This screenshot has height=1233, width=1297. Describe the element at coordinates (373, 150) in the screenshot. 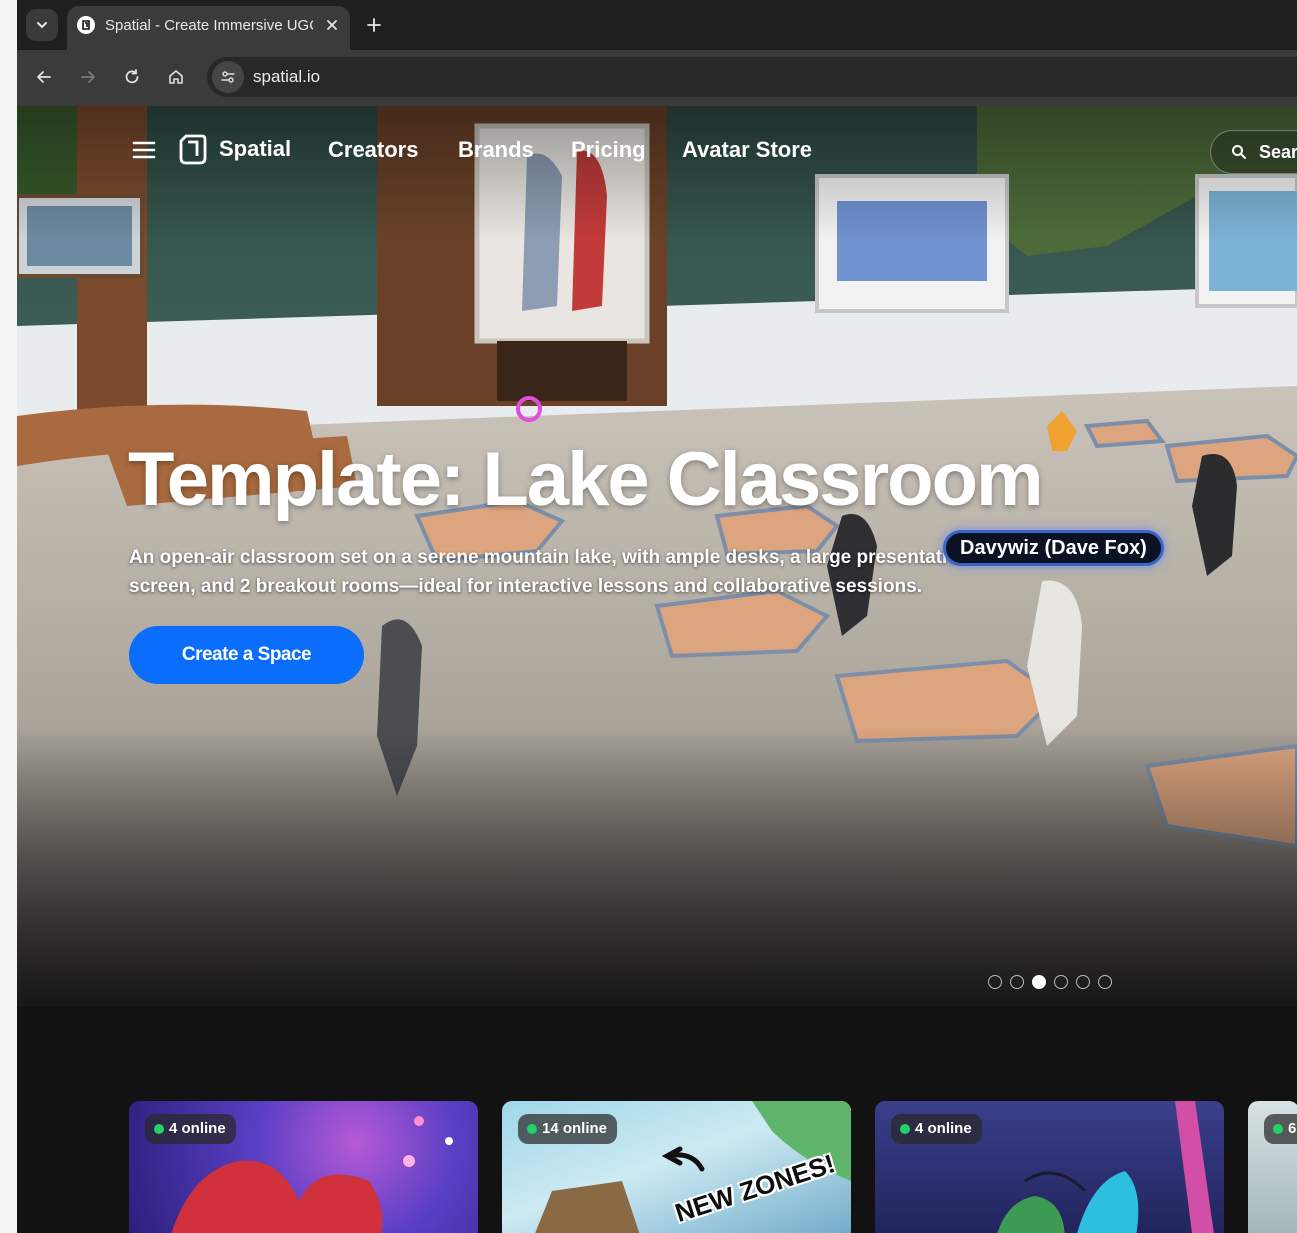

I see `nav-link-creators: Creators` at that location.